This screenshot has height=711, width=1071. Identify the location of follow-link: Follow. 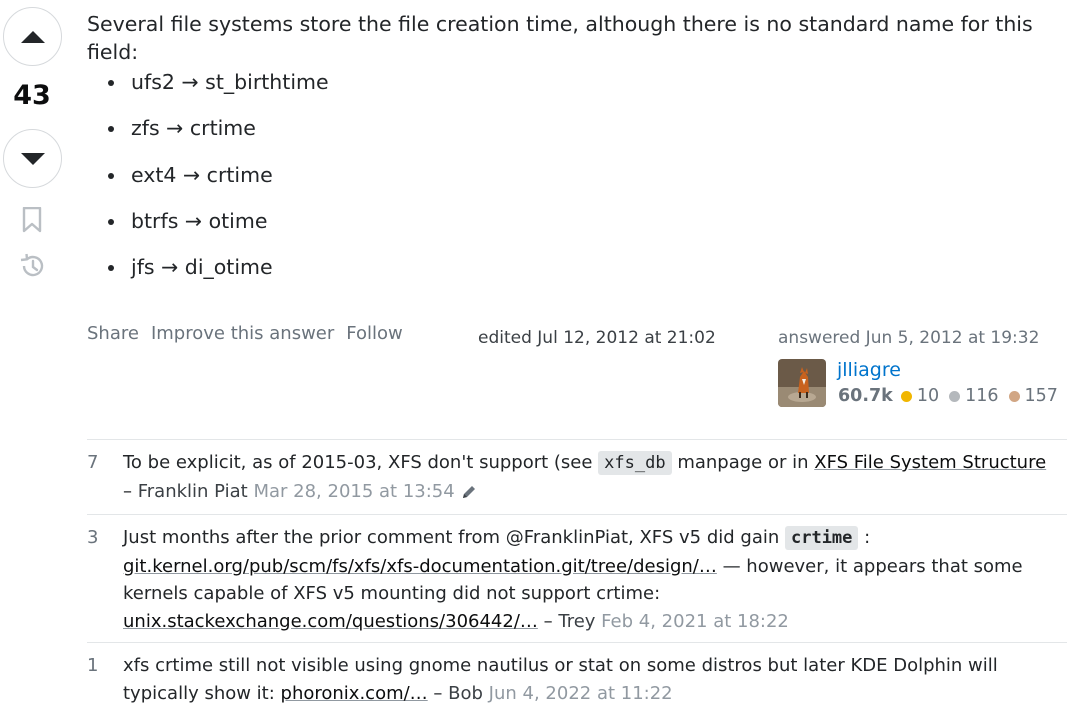
(374, 333).